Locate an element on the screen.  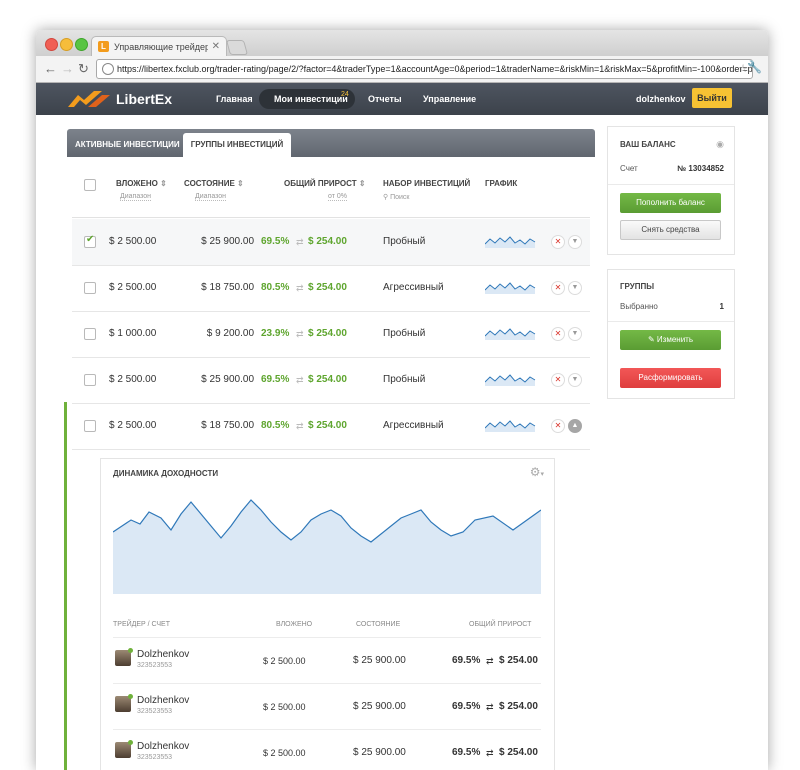
row-growth-pct: 80.5% is located at coordinates (275, 287).